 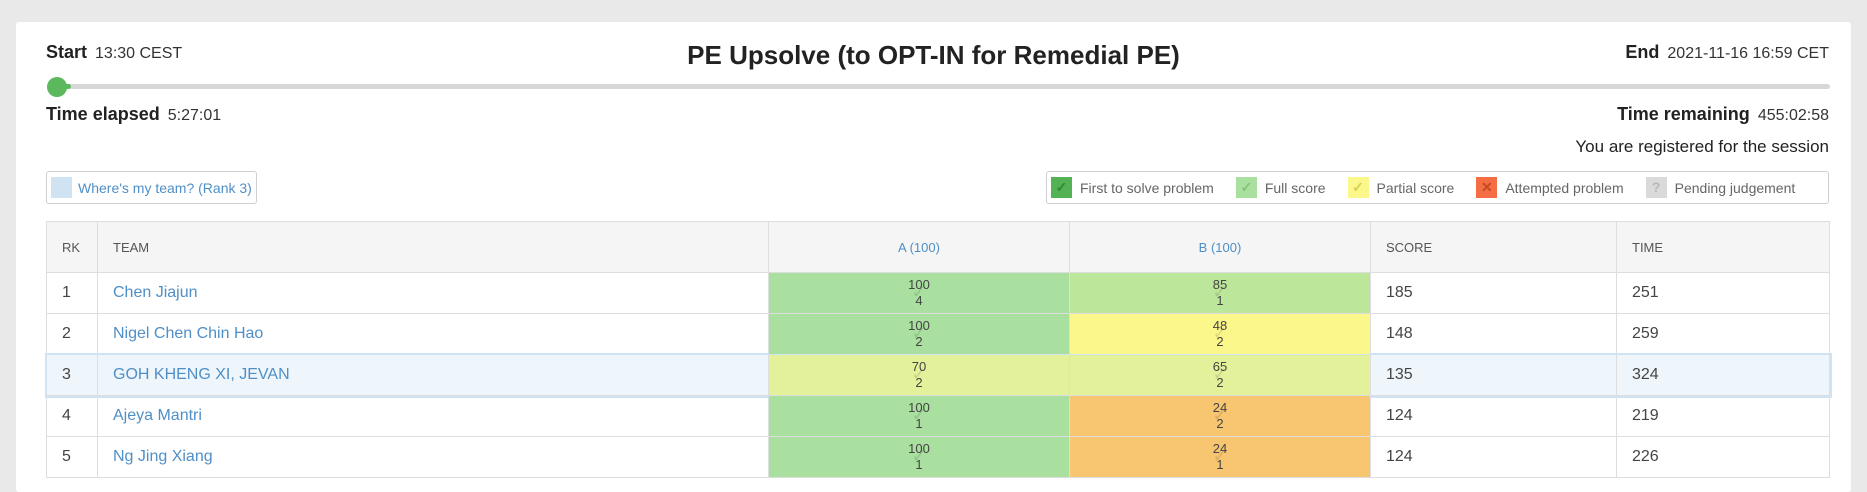 I want to click on table-row: 2 Nigel Chen Chin Hao ✓ 100 2 ✓ 48 2 148 259, so click(x=938, y=334).